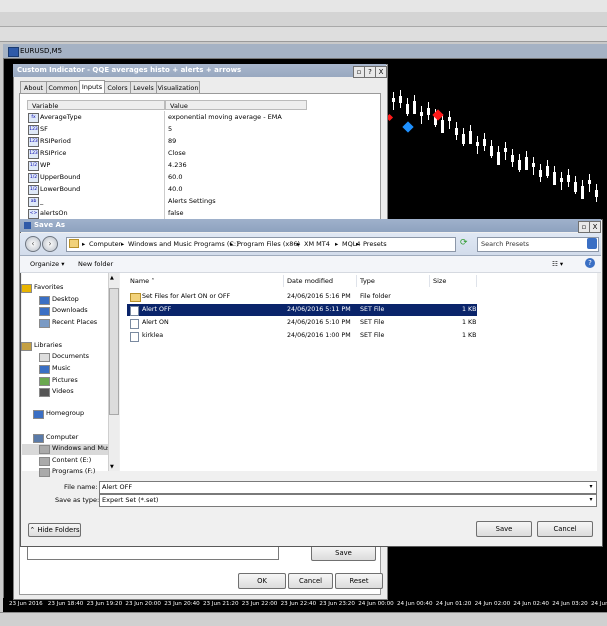 The image size is (607, 626). I want to click on file-row: kirklea 24/06/2016 1:00 PM SET File 1 KB, so click(302, 336).